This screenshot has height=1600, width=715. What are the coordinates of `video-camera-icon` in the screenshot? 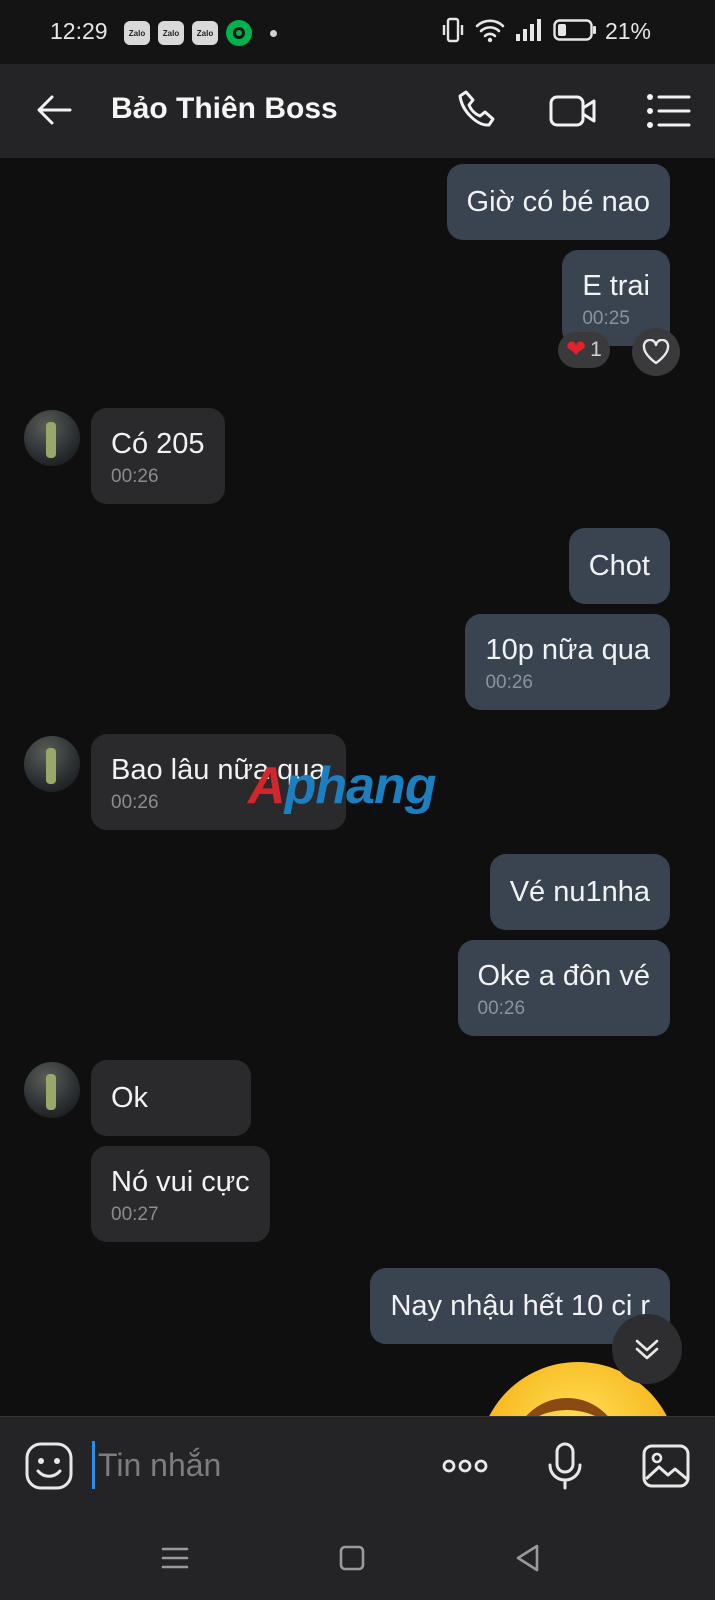 It's located at (573, 111).